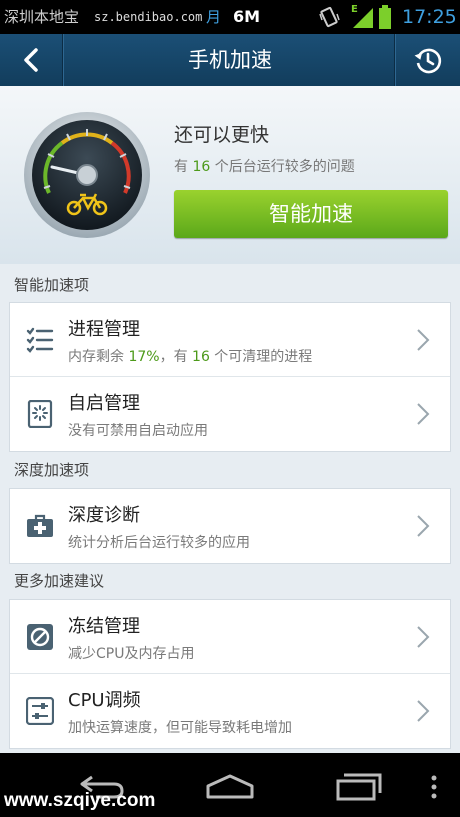 The image size is (460, 817). What do you see at coordinates (138, 431) in the screenshot?
I see `item-subtitle: 没有可禁用自启动应用` at bounding box center [138, 431].